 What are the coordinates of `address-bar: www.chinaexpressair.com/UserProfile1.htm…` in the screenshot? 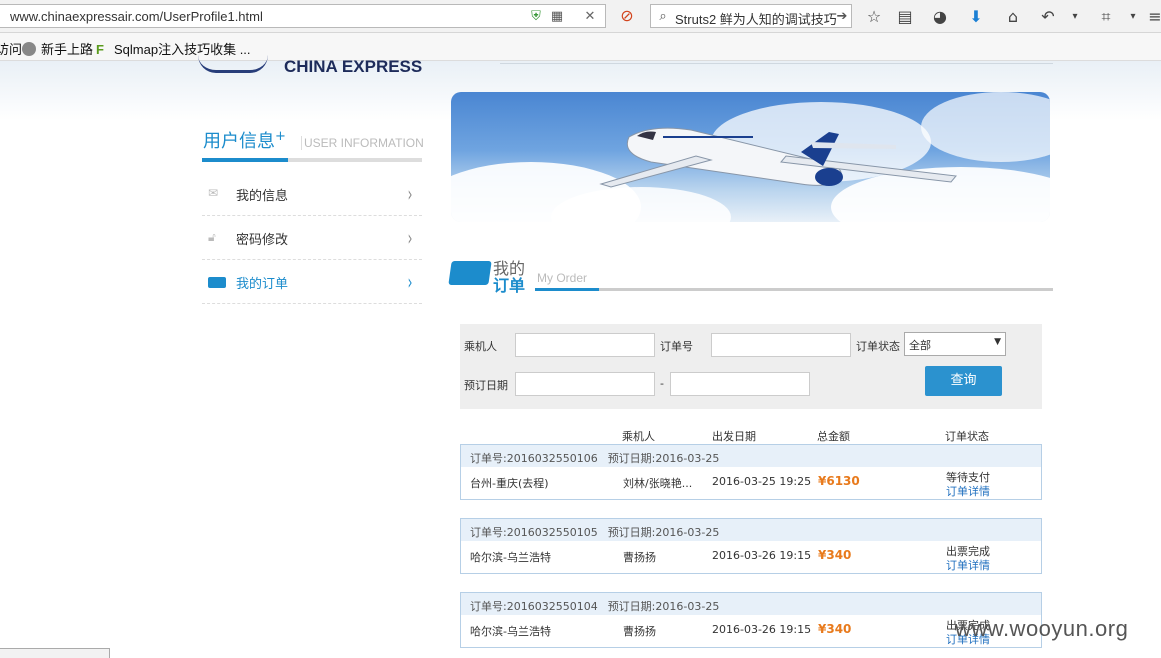 It's located at (303, 16).